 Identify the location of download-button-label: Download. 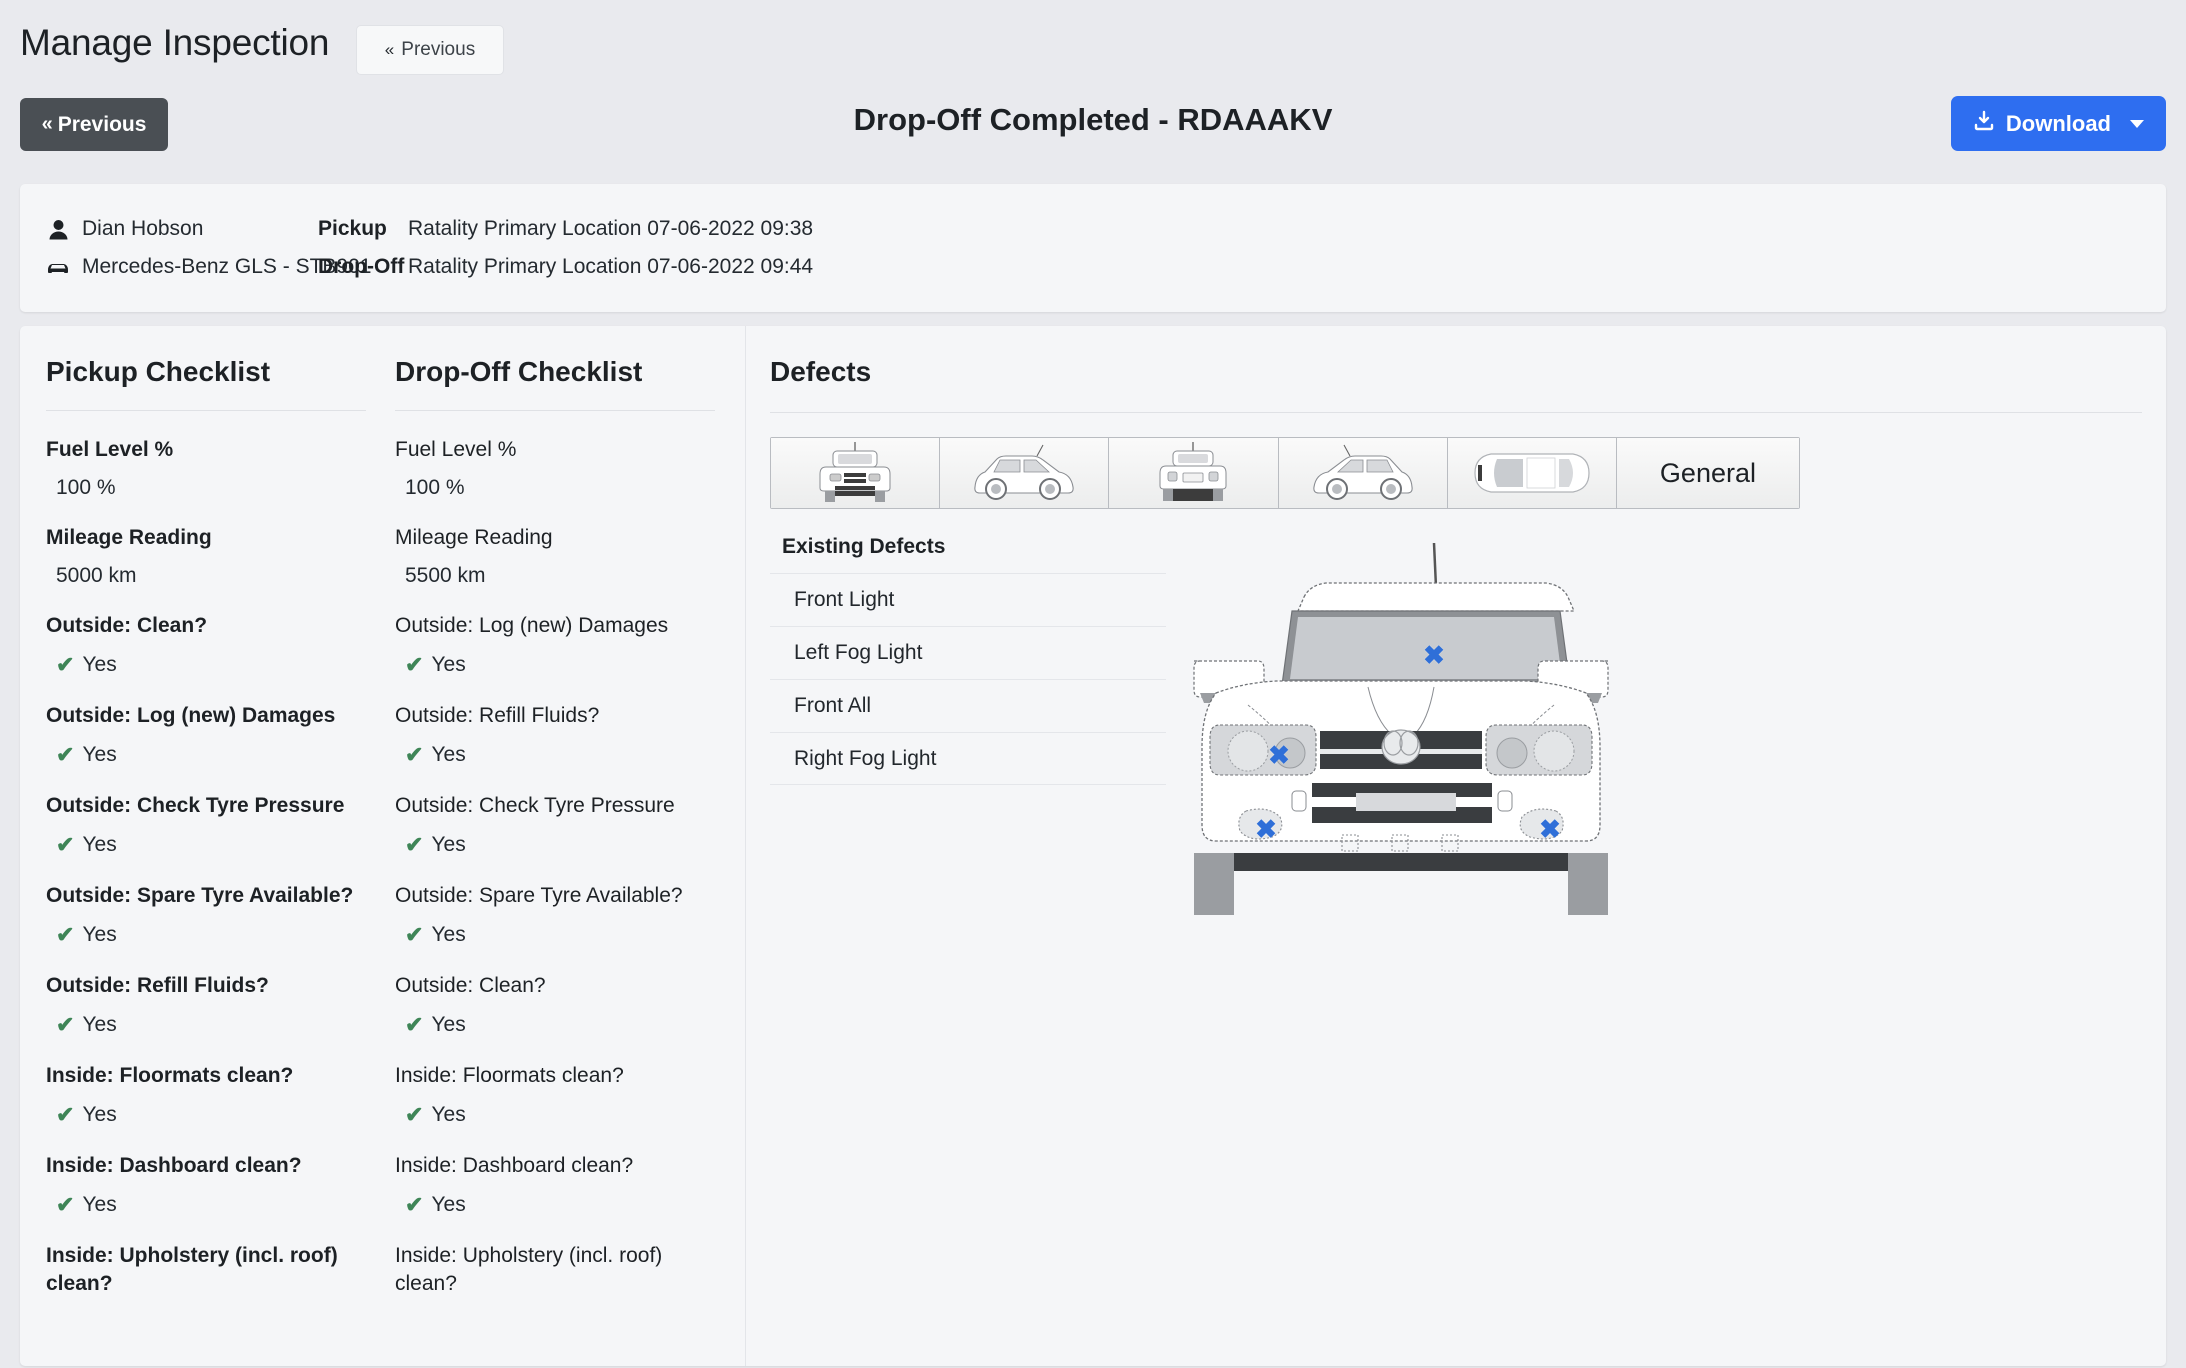
(2058, 123).